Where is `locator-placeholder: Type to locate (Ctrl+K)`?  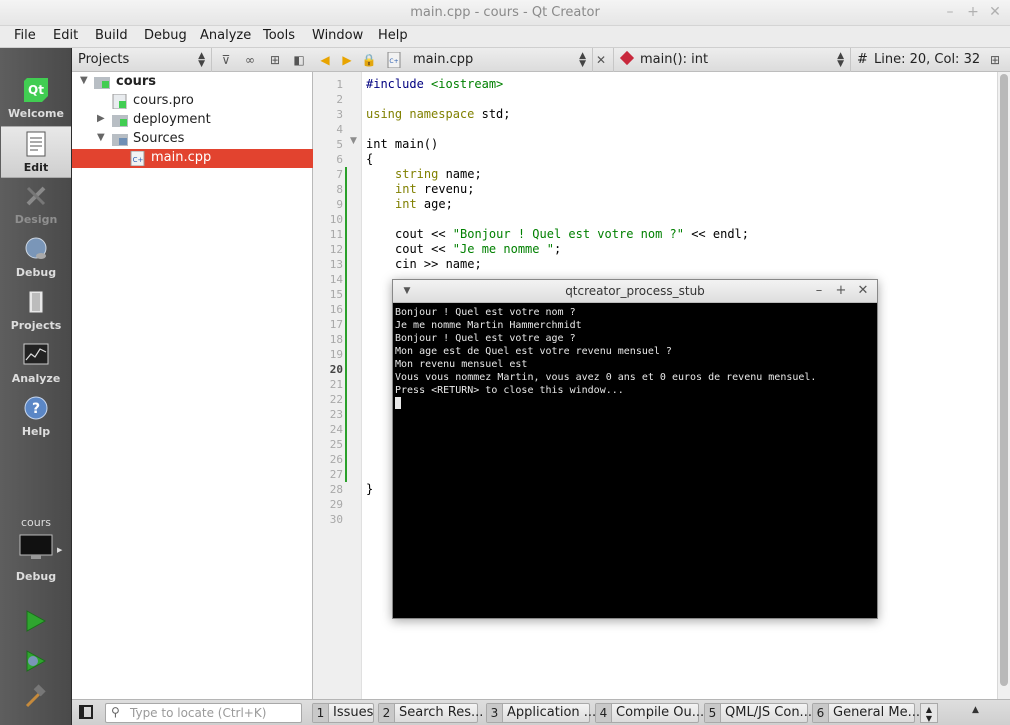
locator-placeholder: Type to locate (Ctrl+K) is located at coordinates (198, 713).